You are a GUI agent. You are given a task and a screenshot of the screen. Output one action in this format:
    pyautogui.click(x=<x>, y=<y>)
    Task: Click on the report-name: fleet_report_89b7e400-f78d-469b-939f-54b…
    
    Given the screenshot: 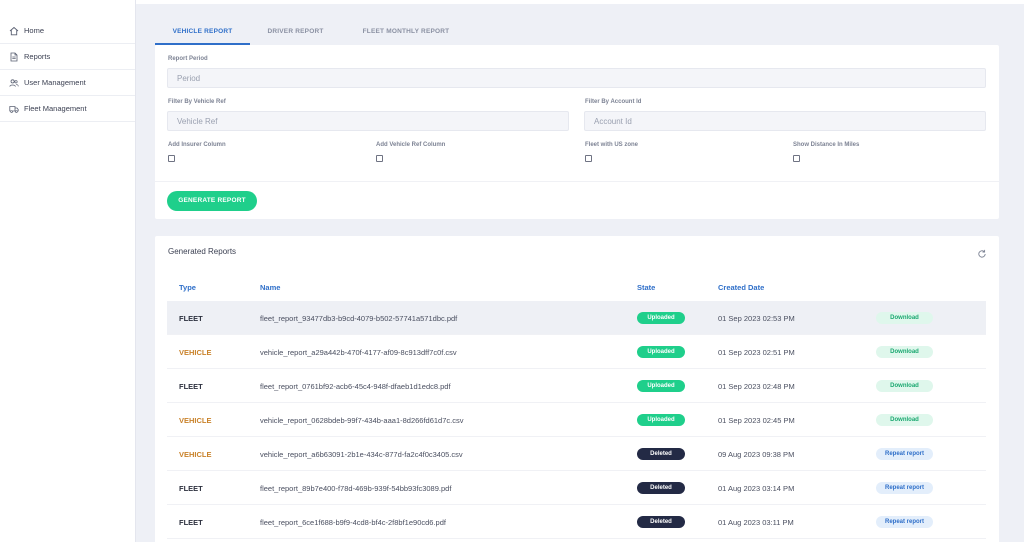 What is the action you would take?
    pyautogui.click(x=356, y=488)
    